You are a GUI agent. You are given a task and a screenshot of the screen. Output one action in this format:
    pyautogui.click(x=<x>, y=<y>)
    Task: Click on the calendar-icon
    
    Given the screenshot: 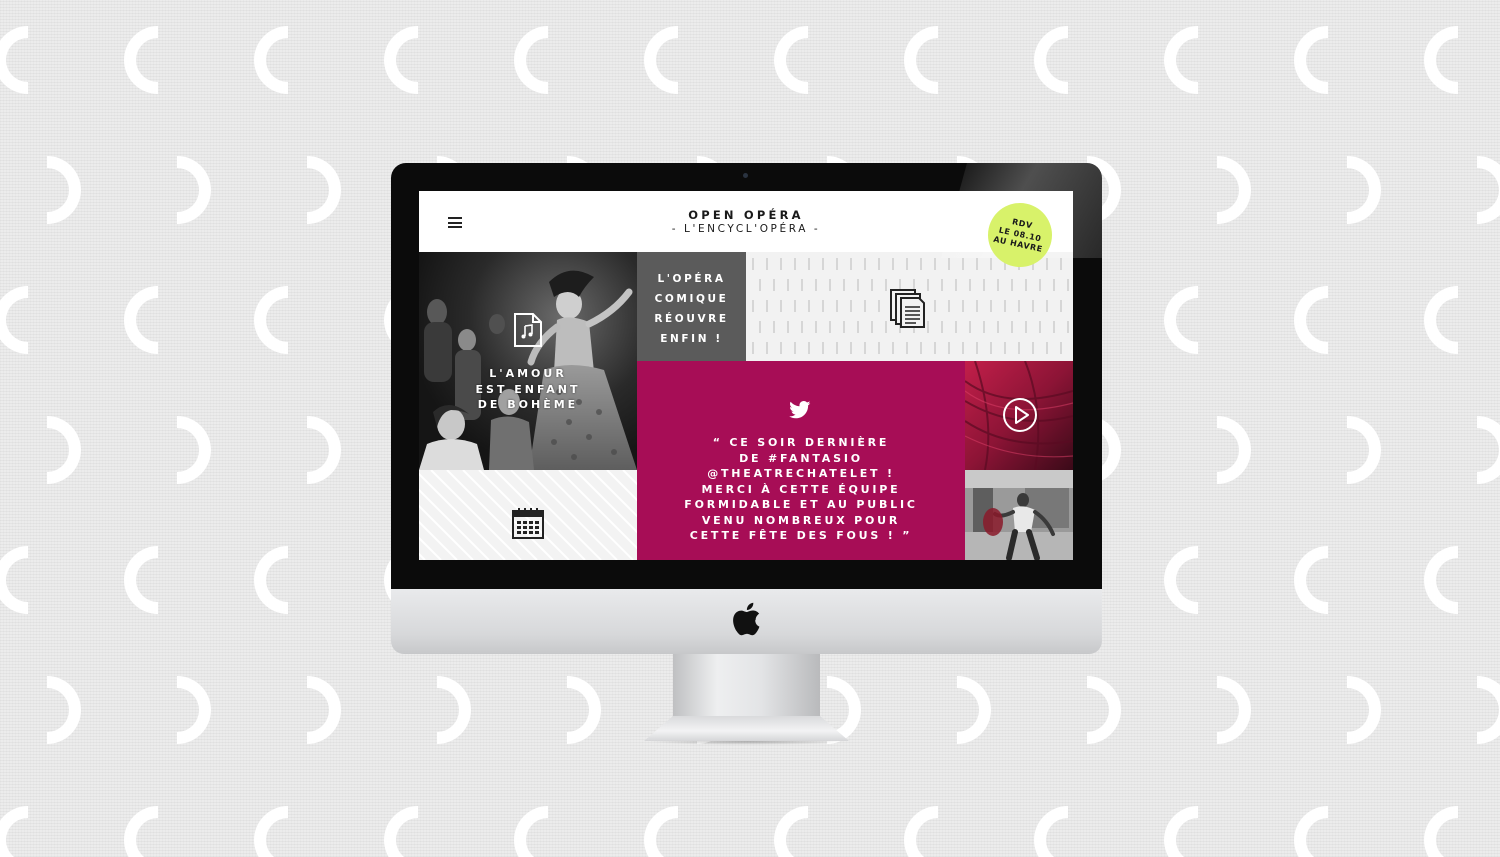 What is the action you would take?
    pyautogui.click(x=528, y=523)
    